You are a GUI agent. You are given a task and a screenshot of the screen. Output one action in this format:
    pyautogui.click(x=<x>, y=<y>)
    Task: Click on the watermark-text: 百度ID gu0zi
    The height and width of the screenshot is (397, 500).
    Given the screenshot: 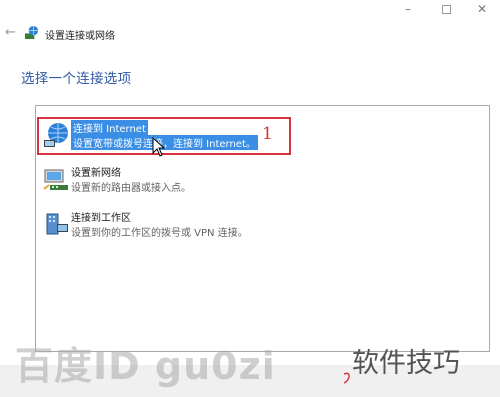 What is the action you would take?
    pyautogui.click(x=145, y=366)
    